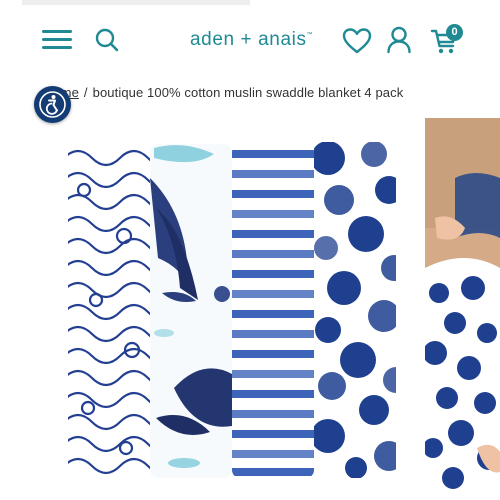 Image resolution: width=500 pixels, height=500 pixels. Describe the element at coordinates (357, 41) in the screenshot. I see `heart-icon` at that location.